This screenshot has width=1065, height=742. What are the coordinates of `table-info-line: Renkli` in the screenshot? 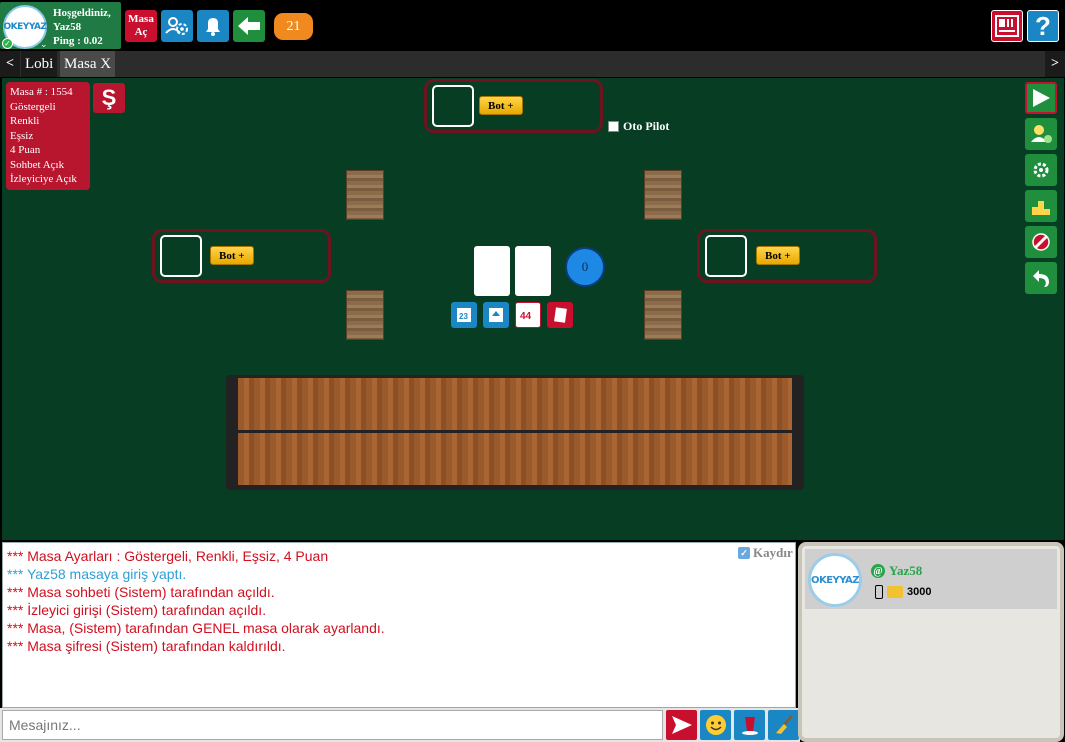 It's located at (25, 121).